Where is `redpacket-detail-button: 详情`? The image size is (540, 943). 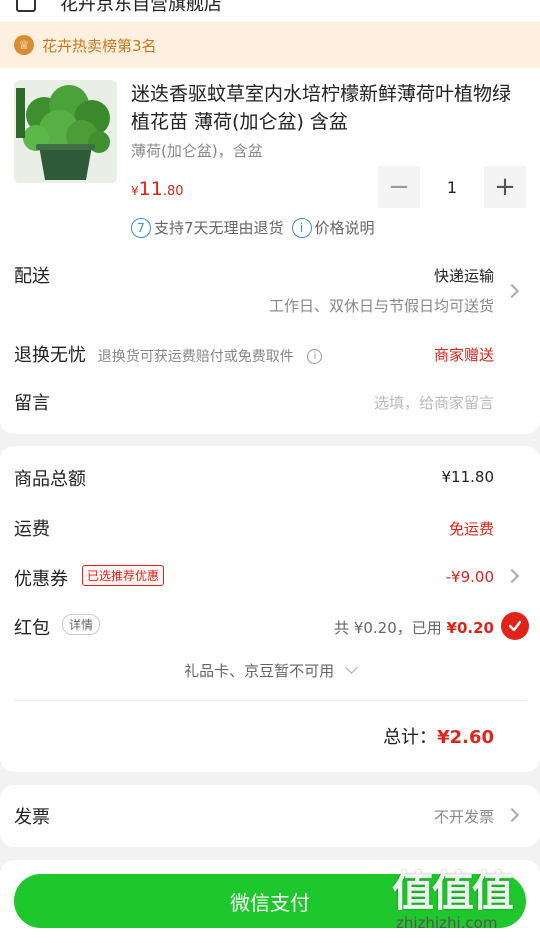 redpacket-detail-button: 详情 is located at coordinates (81, 624).